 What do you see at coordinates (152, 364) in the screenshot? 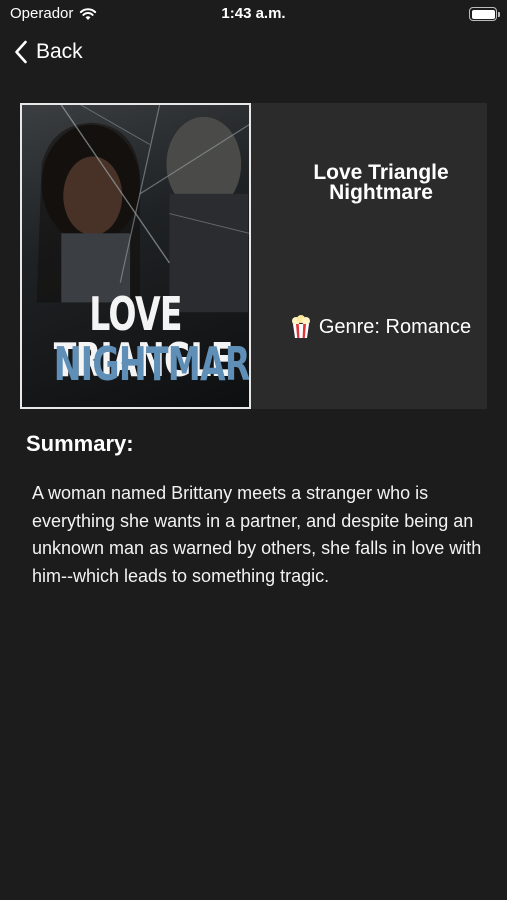
I see `poster-title-line2: NIGHTMARE` at bounding box center [152, 364].